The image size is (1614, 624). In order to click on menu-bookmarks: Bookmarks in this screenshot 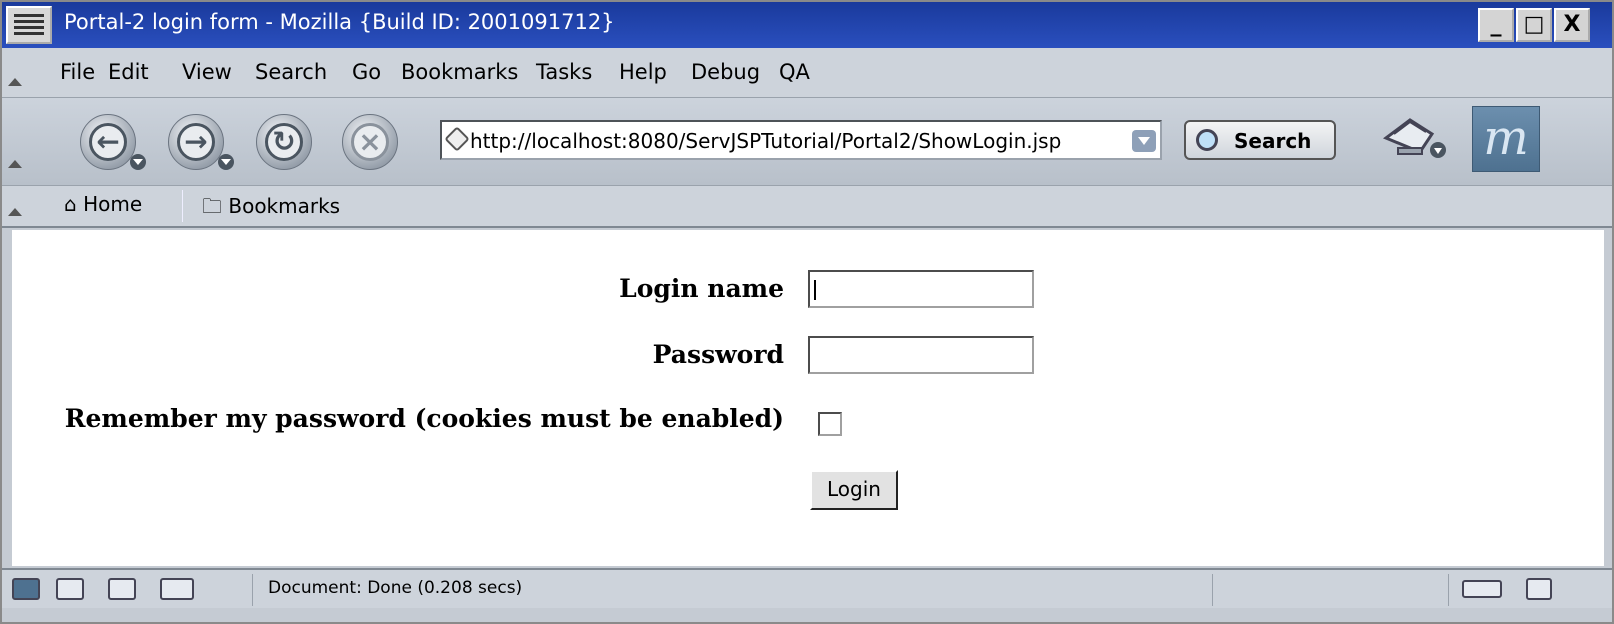, I will do `click(459, 72)`.